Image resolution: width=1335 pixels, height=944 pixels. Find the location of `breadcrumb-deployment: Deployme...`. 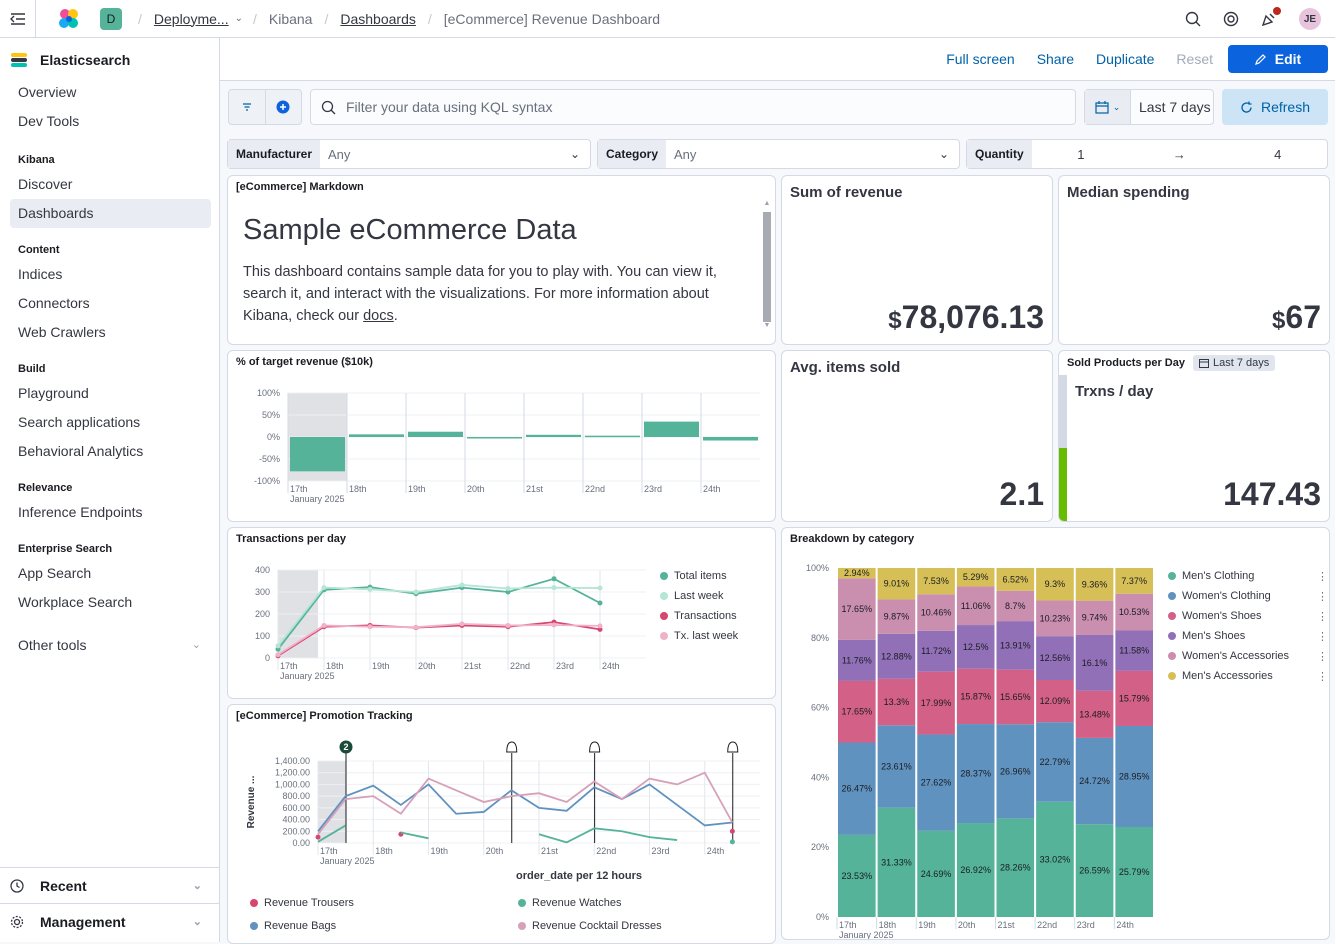

breadcrumb-deployment: Deployme... is located at coordinates (191, 19).